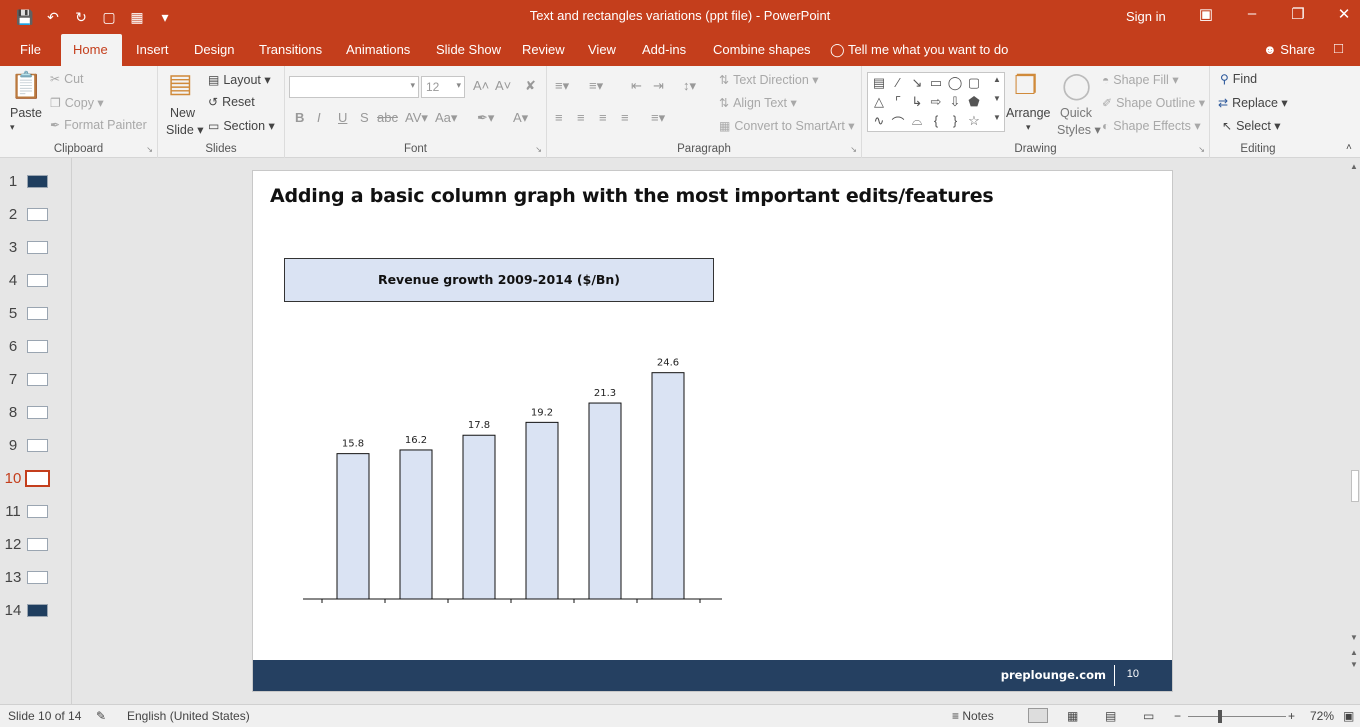  Describe the element at coordinates (101, 716) in the screenshot. I see `spelling-icon: ✎` at that location.